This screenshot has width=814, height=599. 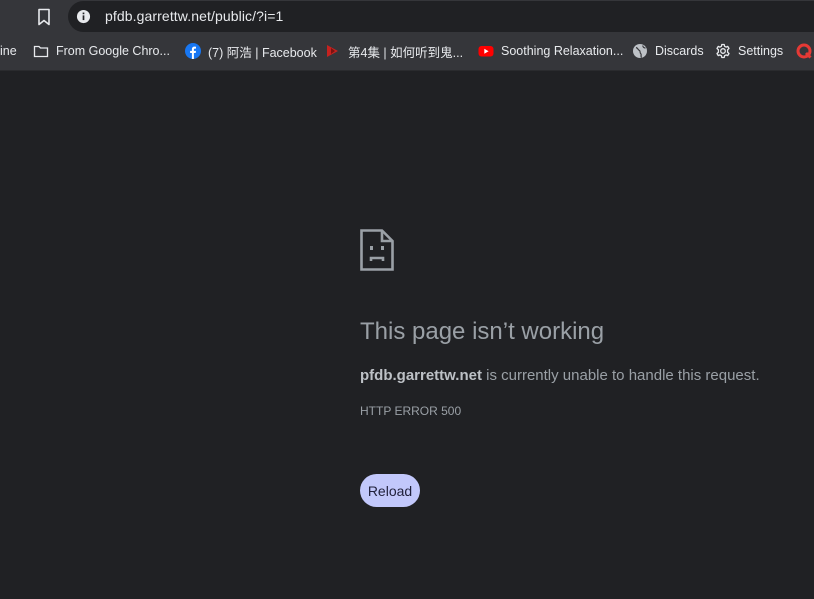 What do you see at coordinates (83, 16) in the screenshot?
I see `info-icon` at bounding box center [83, 16].